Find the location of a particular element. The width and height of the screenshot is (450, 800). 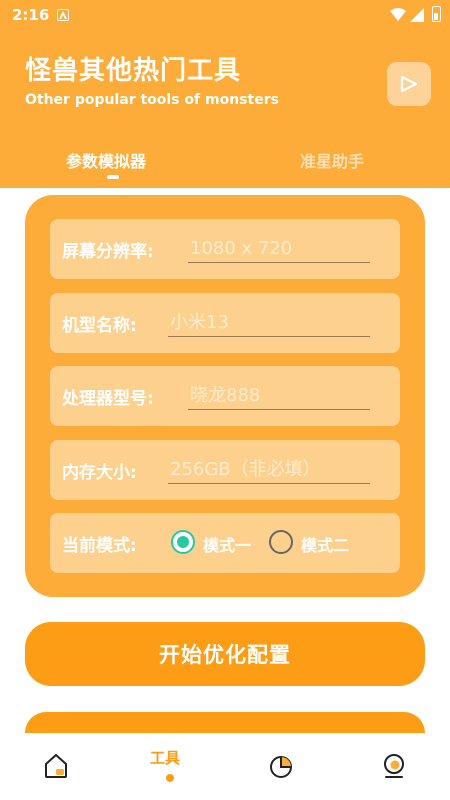

nav-tools-label: 工具 is located at coordinates (165, 757).